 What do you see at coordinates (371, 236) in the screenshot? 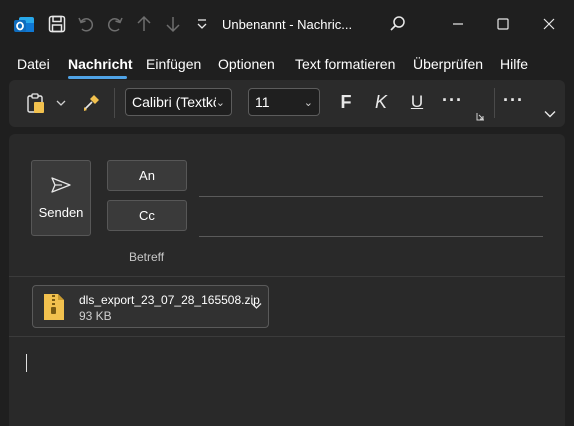
I see `cc-field-underline` at bounding box center [371, 236].